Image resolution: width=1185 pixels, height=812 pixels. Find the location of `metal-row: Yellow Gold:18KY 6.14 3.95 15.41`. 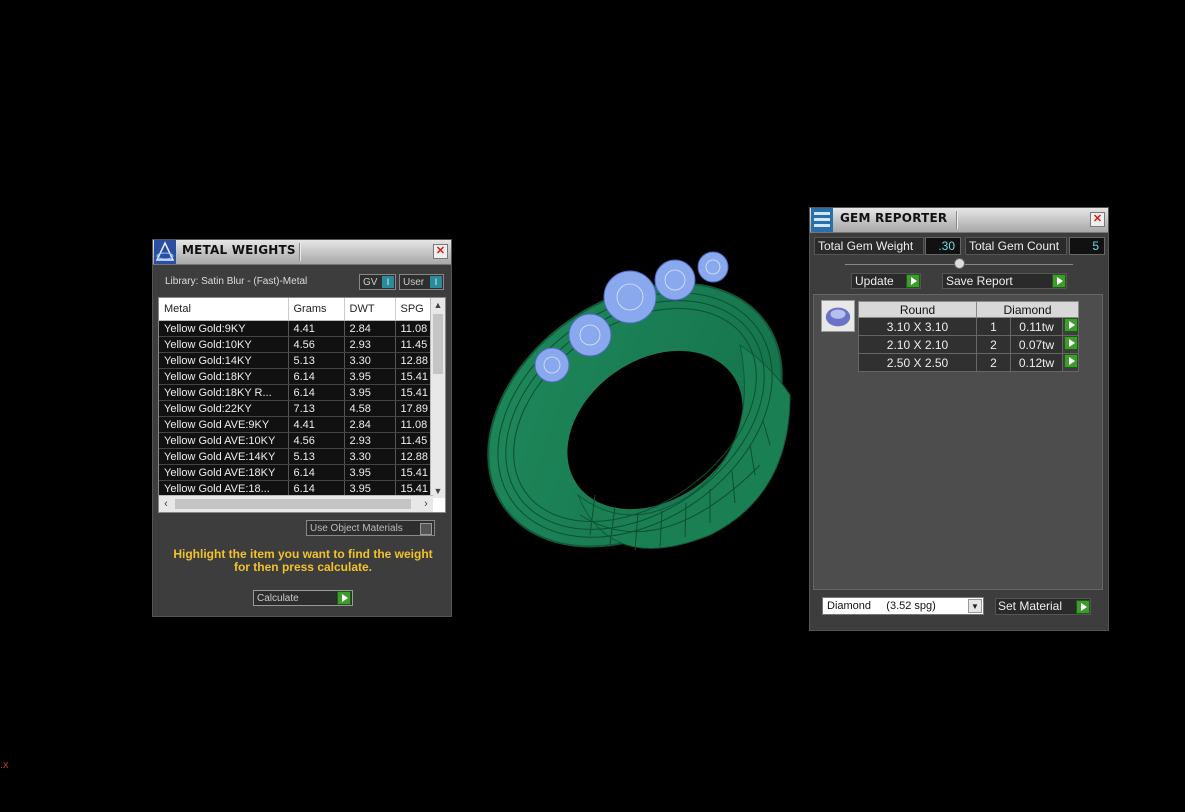

metal-row: Yellow Gold:18KY 6.14 3.95 15.41 is located at coordinates (295, 376).